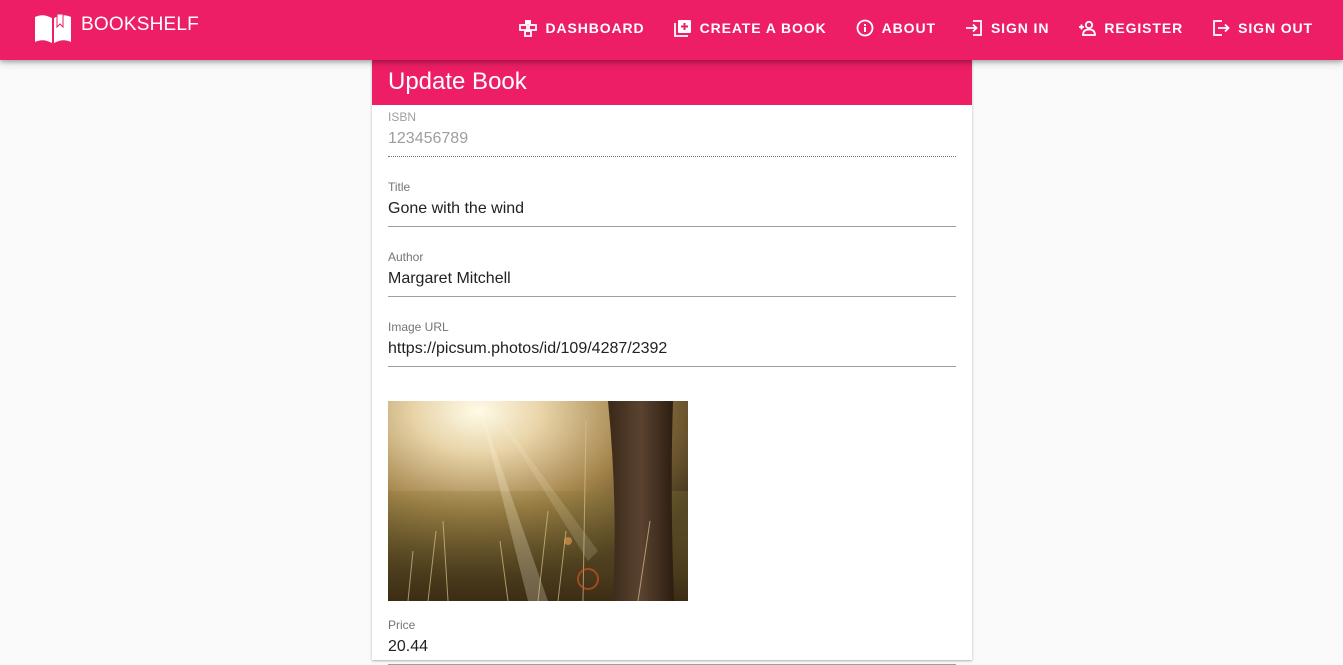  What do you see at coordinates (973, 28) in the screenshot?
I see `sign-in-icon` at bounding box center [973, 28].